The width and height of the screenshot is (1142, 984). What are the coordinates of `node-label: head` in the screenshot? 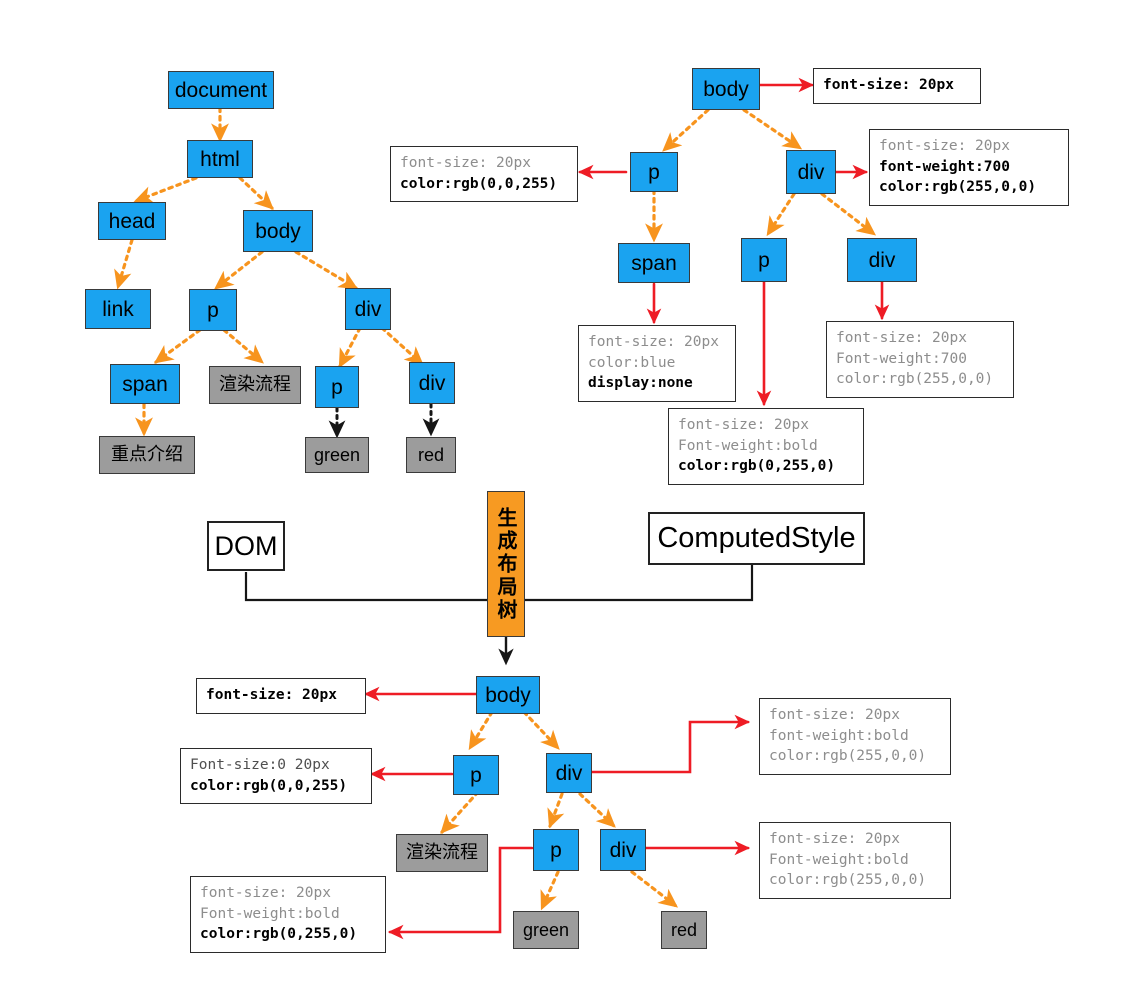 It's located at (132, 221).